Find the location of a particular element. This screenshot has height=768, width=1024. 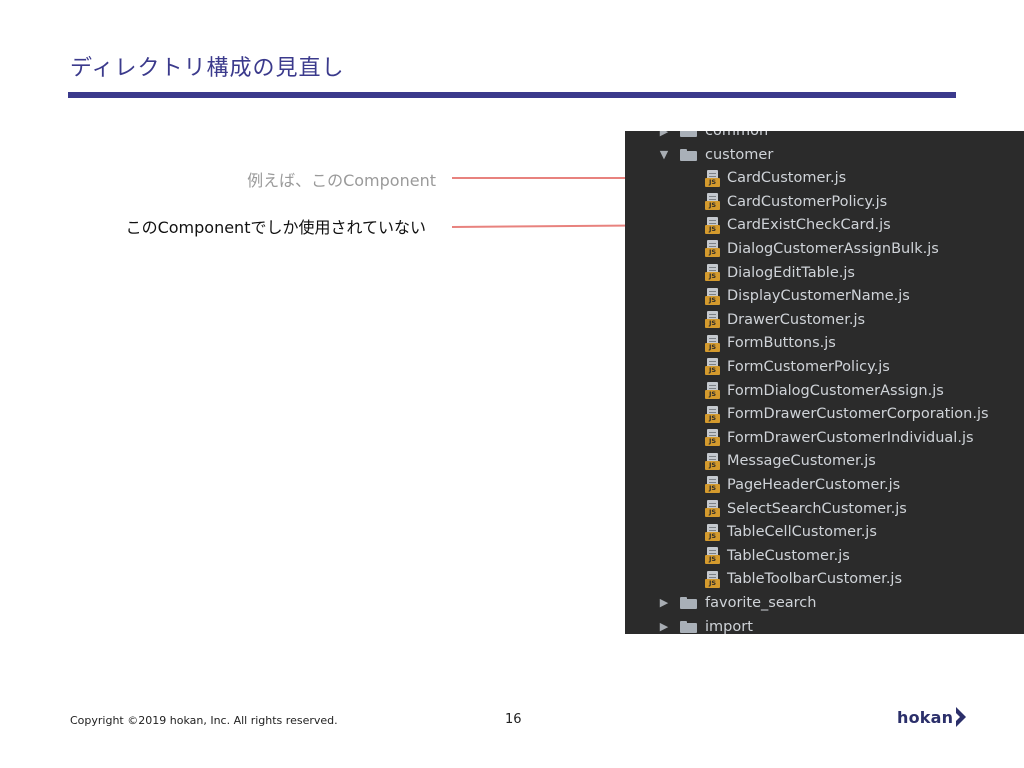

tree-item-label: FormDrawerCustomerIndividual.js is located at coordinates (850, 437).